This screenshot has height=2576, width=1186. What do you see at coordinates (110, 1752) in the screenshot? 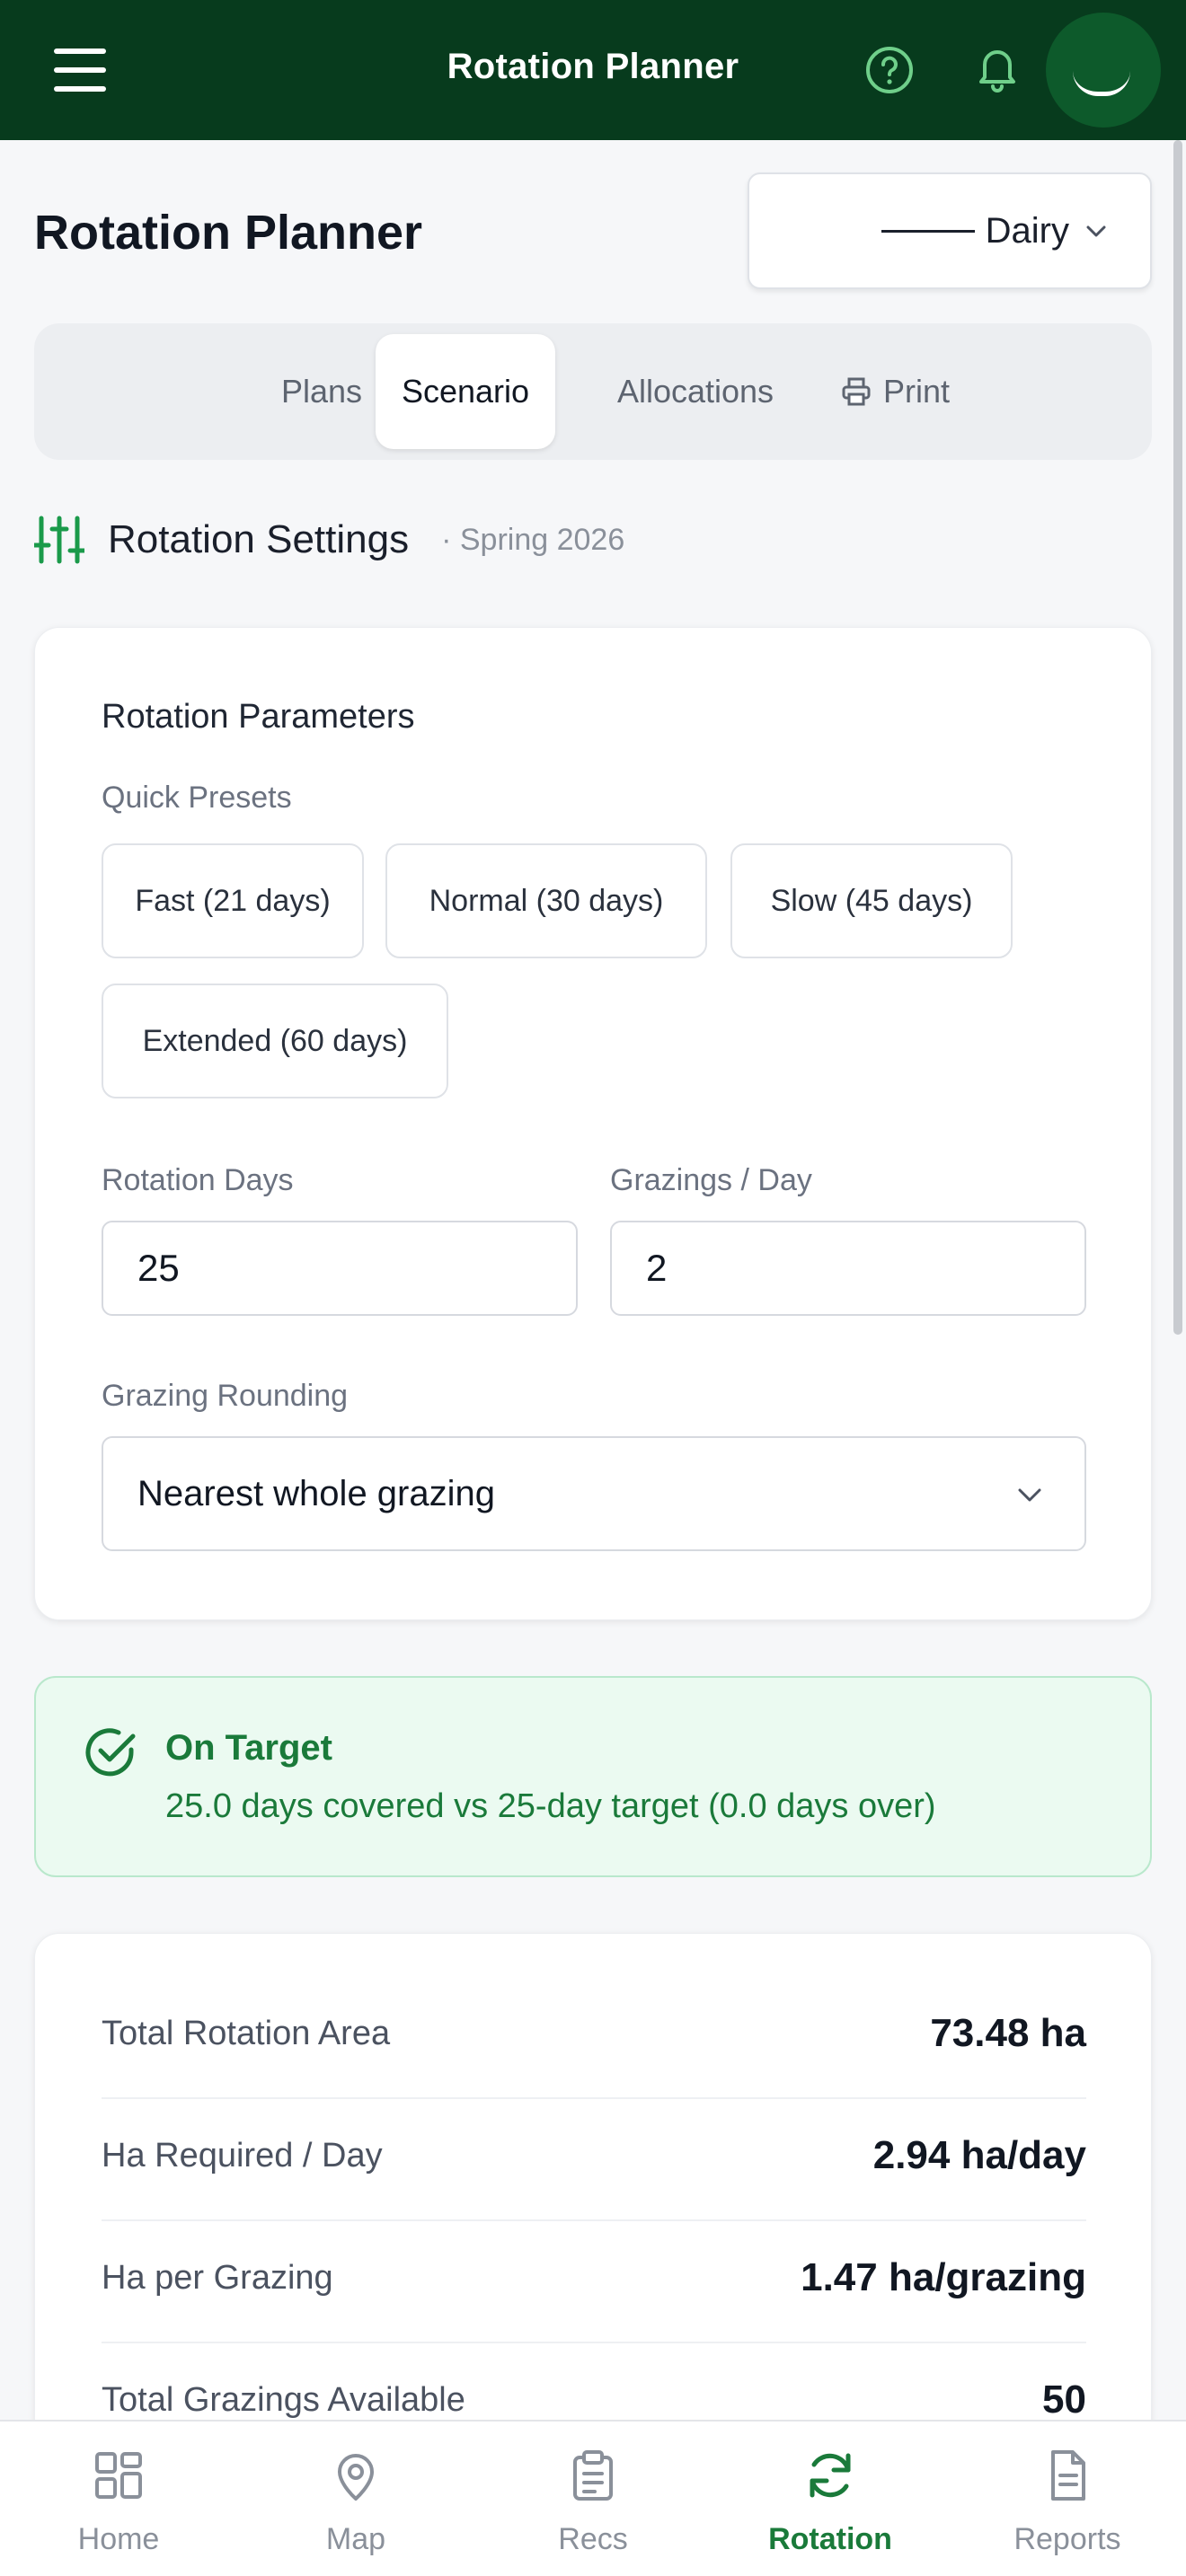
I see `check-circle-icon` at bounding box center [110, 1752].